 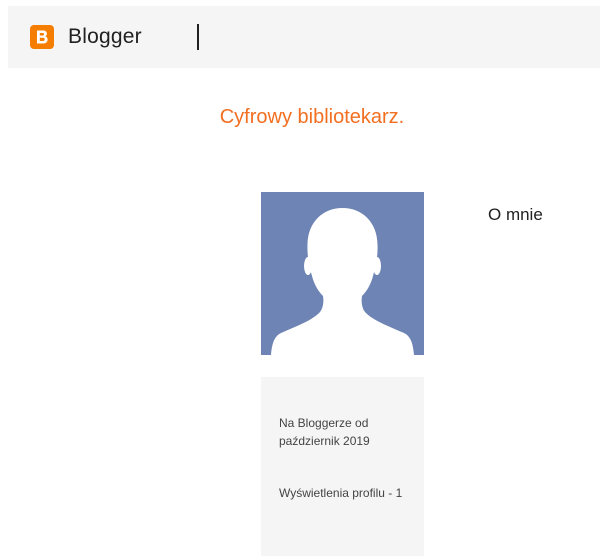 What do you see at coordinates (341, 493) in the screenshot?
I see `profile-views-text: Wyświetlenia profilu - 1` at bounding box center [341, 493].